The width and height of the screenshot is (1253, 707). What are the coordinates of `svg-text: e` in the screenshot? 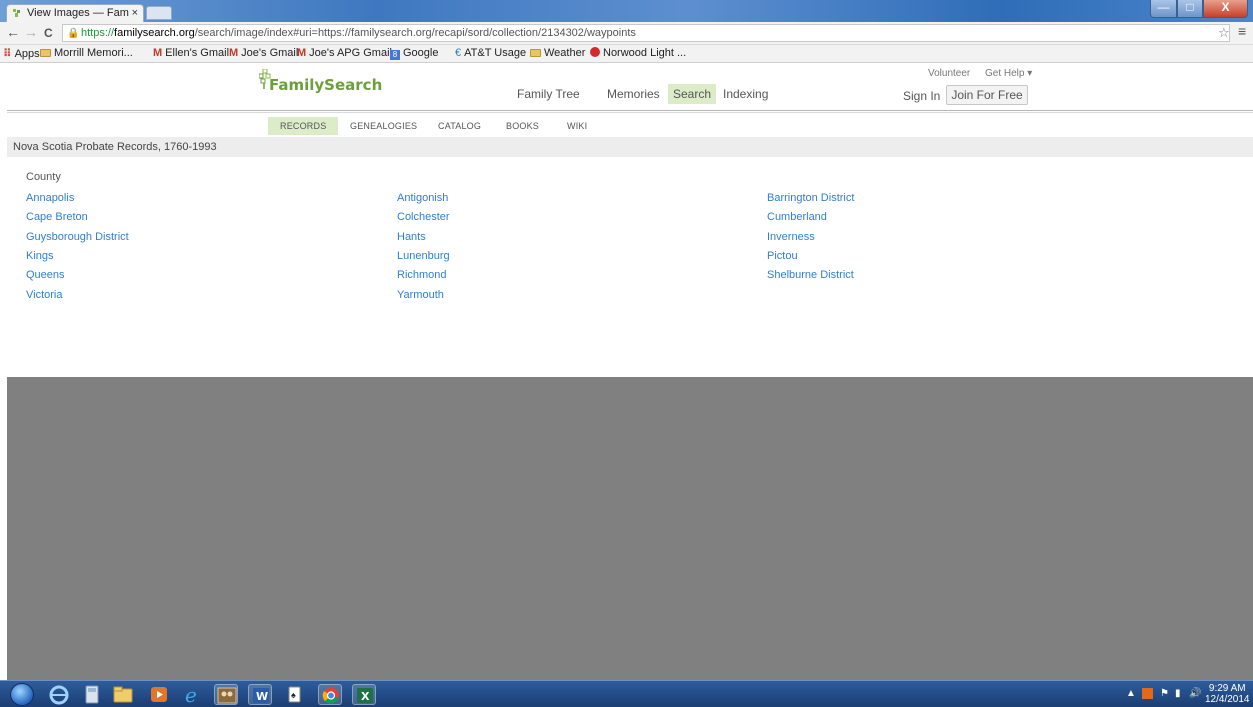 It's located at (191, 694).